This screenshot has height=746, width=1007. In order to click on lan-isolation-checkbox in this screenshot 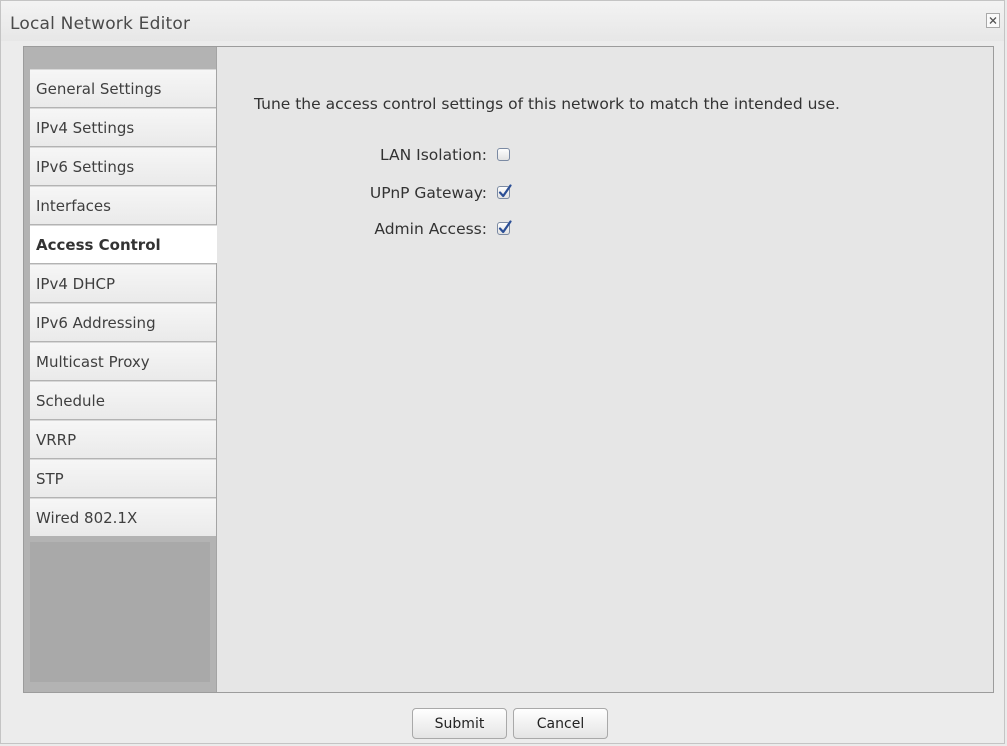, I will do `click(503, 154)`.